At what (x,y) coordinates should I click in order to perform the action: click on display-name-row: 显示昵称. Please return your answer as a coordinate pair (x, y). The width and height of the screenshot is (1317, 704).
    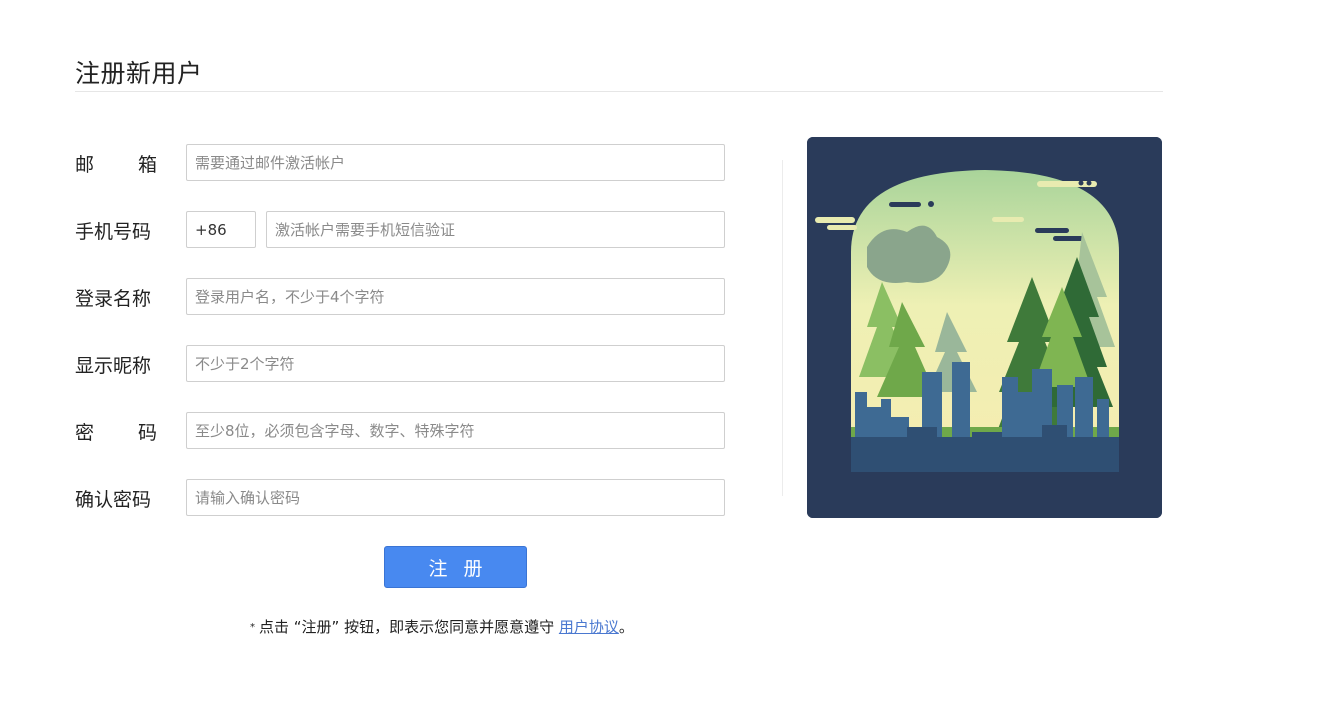
    Looking at the image, I should click on (400, 364).